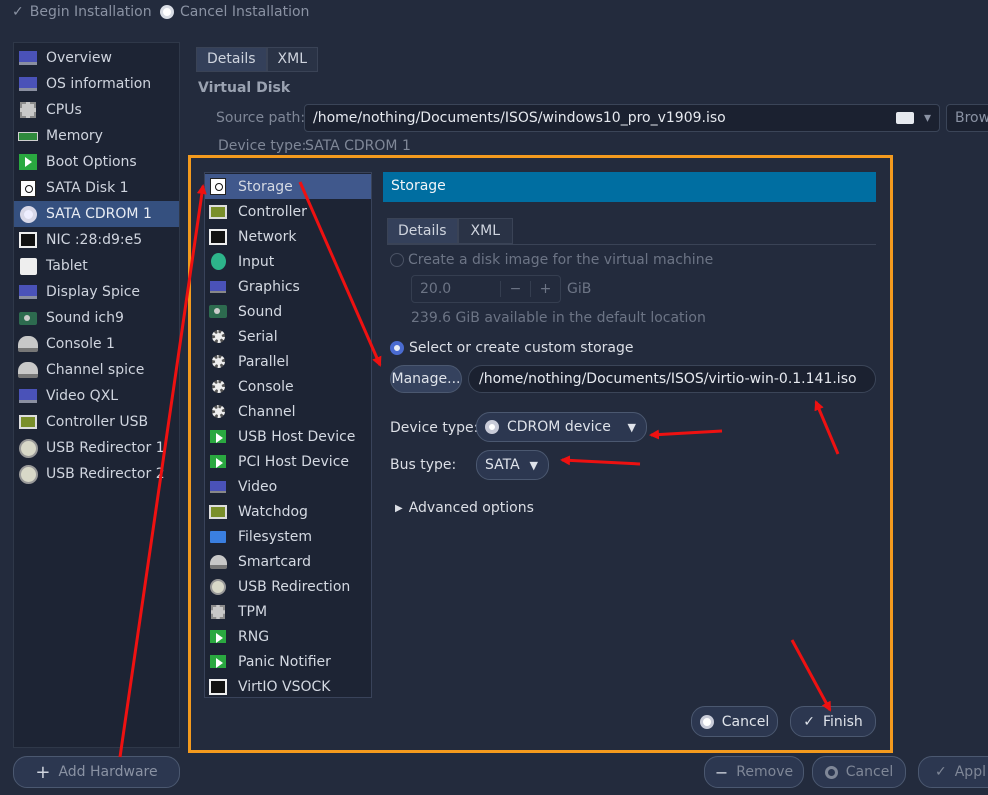 Image resolution: width=988 pixels, height=795 pixels. I want to click on sidebar-item-memory: Memory, so click(96, 136).